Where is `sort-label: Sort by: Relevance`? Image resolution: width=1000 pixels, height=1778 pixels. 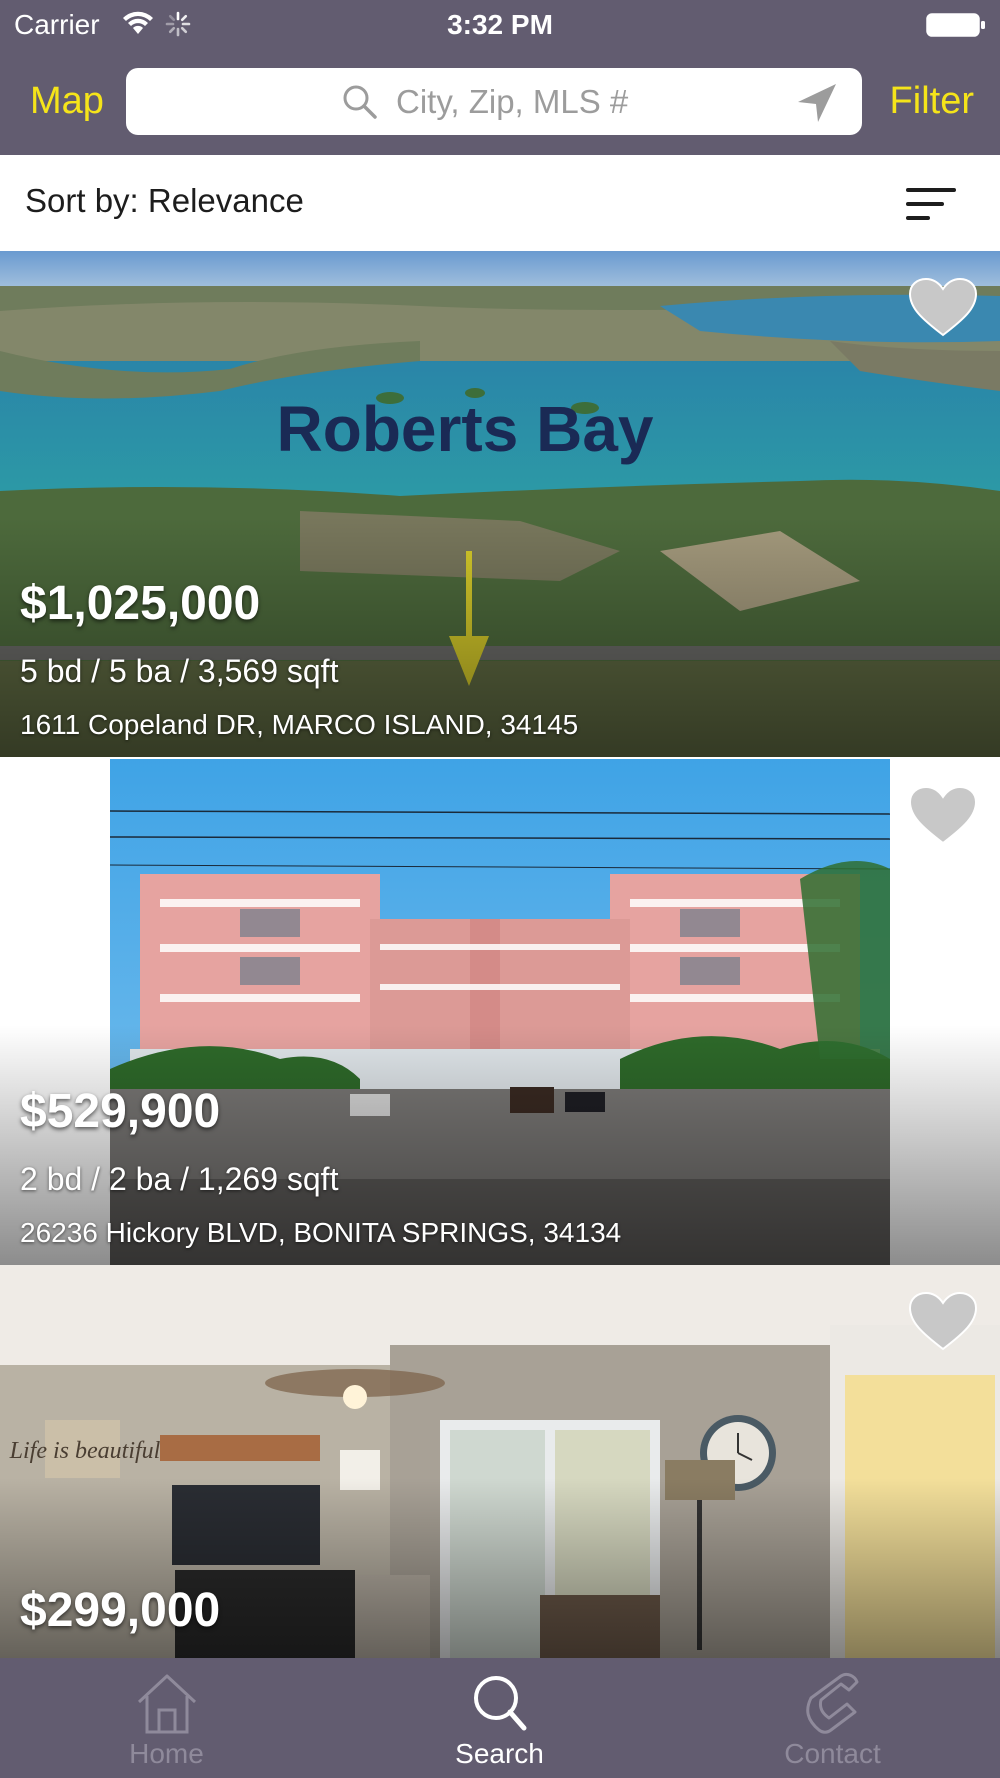 sort-label: Sort by: Relevance is located at coordinates (164, 200).